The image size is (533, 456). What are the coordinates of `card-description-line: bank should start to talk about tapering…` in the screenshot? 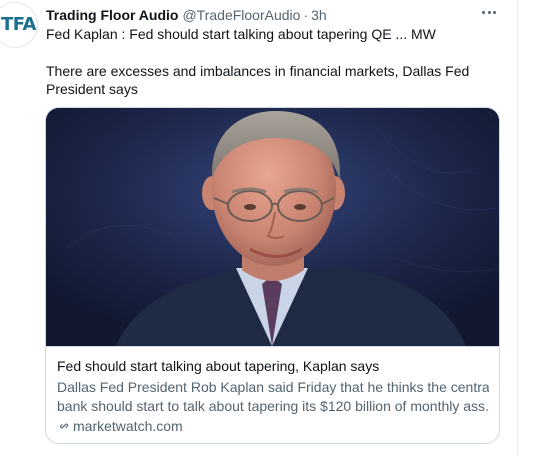 It's located at (273, 406).